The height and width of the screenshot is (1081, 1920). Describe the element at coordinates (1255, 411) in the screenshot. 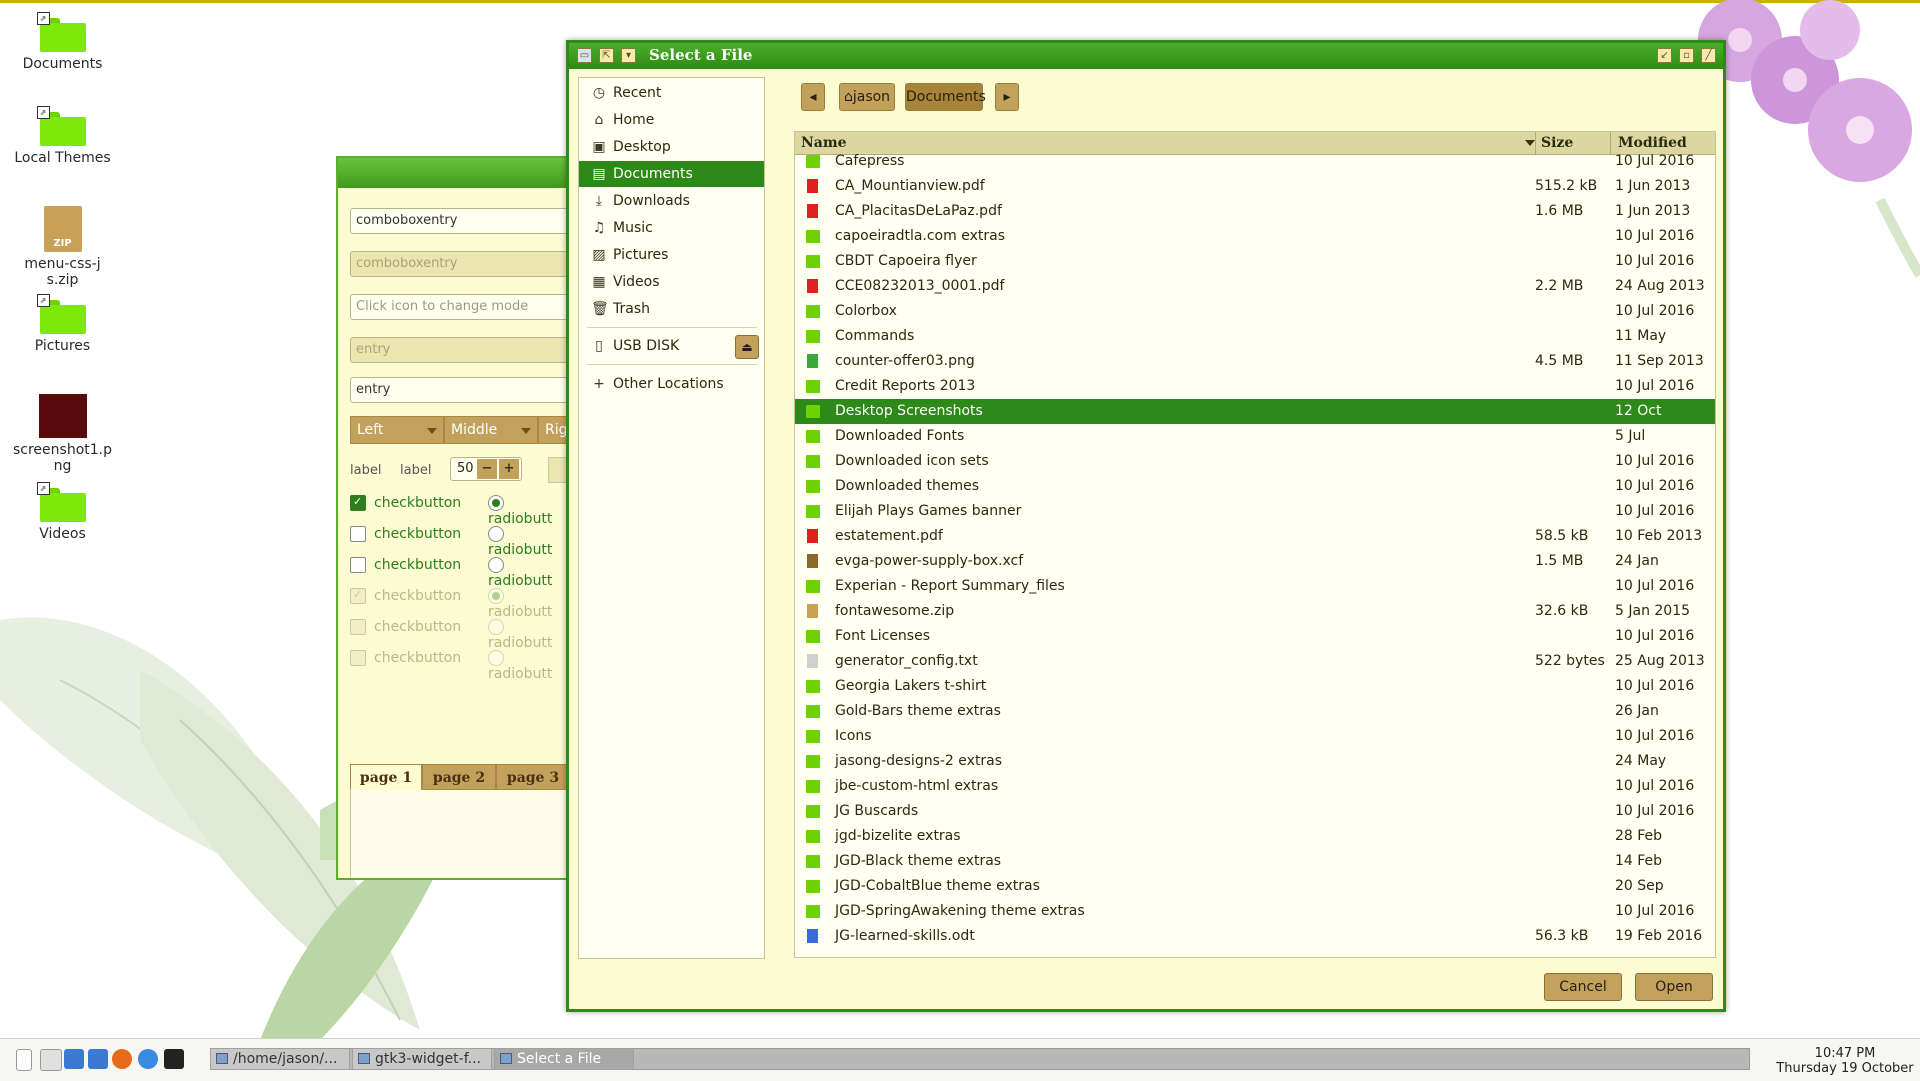

I see `file-row: Desktop Screenshots 12 Oct` at that location.